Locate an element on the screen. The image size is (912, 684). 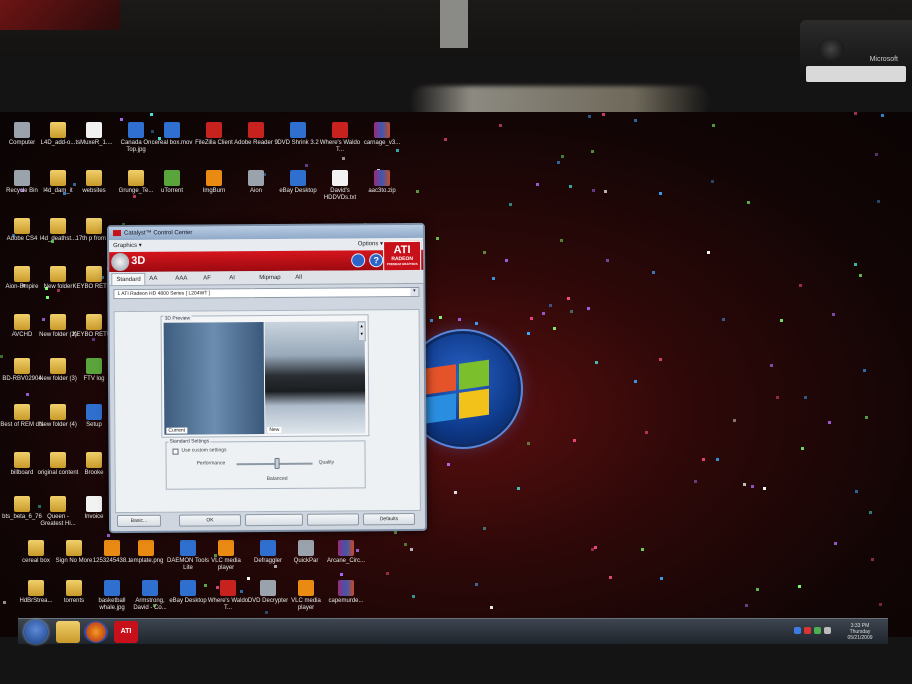
desktop-icon: David's HDDVDs.txt is located at coordinates (340, 186).